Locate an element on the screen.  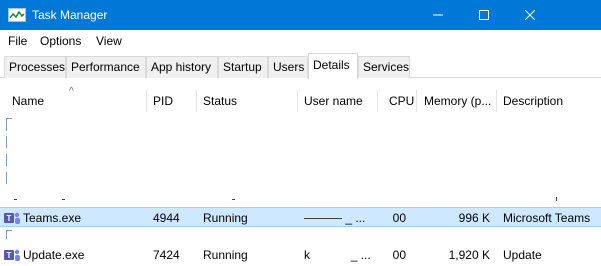
column-user-name: User name is located at coordinates (333, 99).